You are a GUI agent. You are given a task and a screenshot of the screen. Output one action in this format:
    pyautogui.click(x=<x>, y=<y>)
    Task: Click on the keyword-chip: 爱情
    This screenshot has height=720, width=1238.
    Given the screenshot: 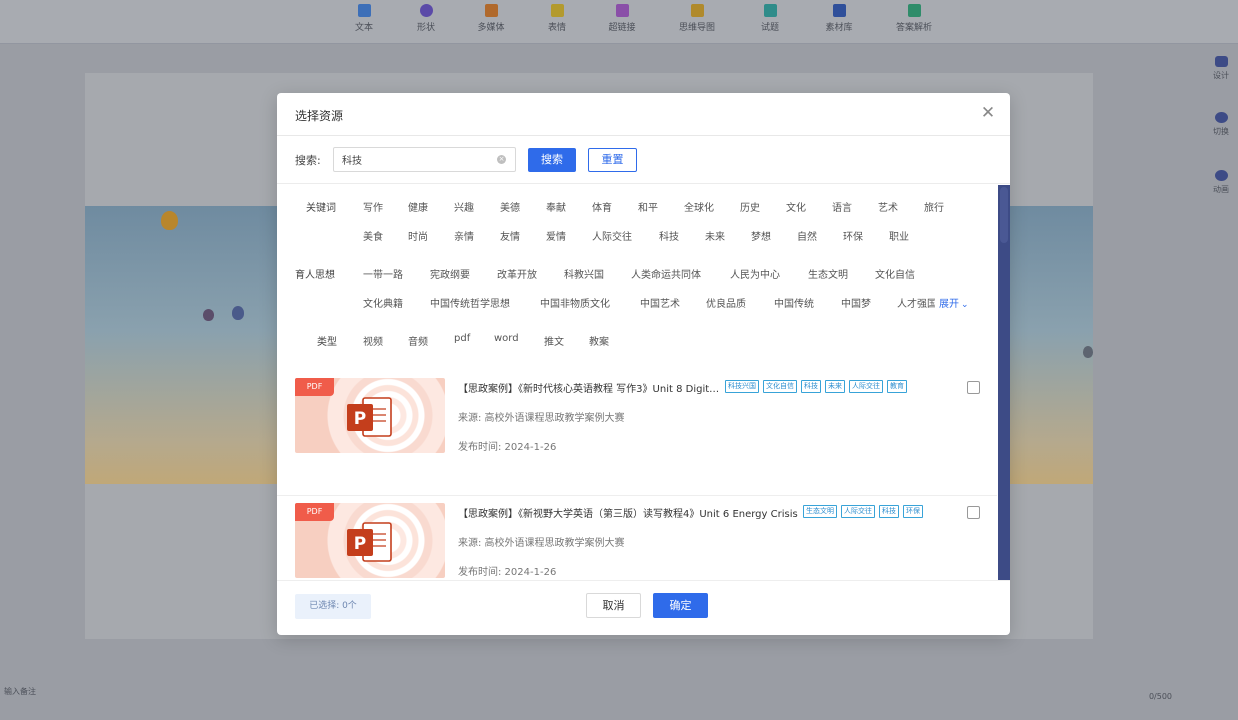 What is the action you would take?
    pyautogui.click(x=556, y=235)
    